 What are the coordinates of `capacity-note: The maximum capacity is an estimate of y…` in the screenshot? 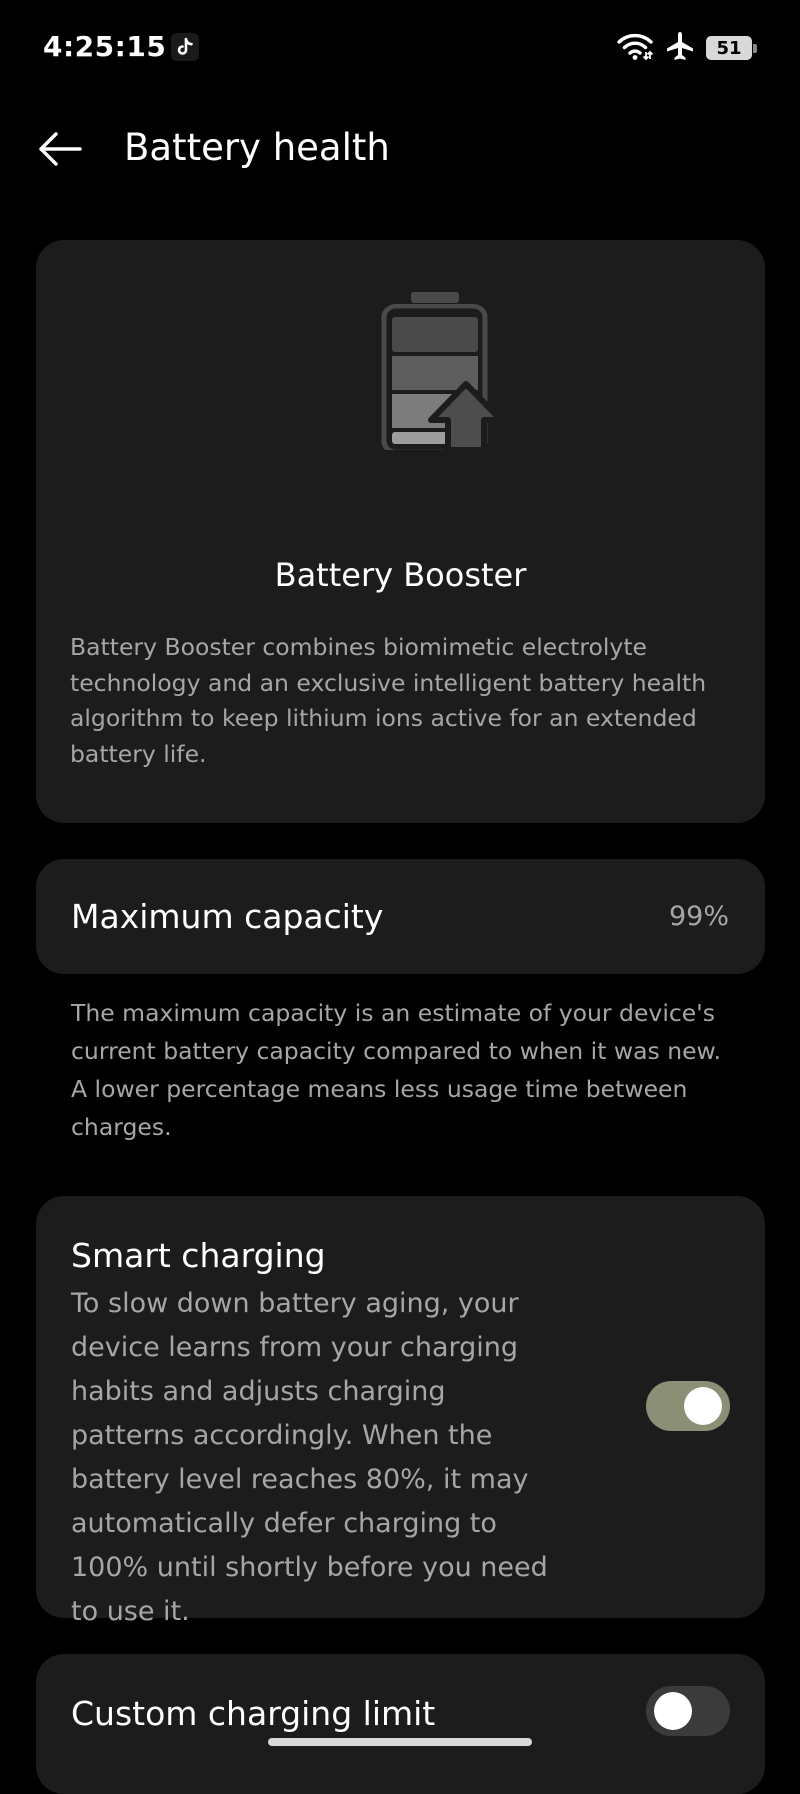 It's located at (396, 1070).